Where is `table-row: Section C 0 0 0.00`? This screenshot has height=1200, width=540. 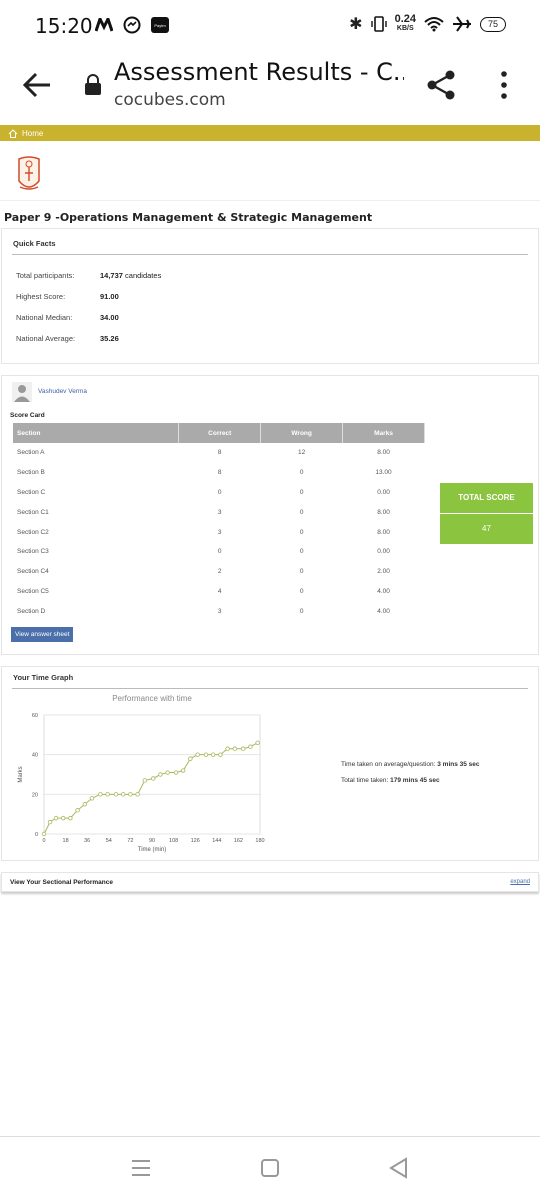
table-row: Section C 0 0 0.00 is located at coordinates (219, 493).